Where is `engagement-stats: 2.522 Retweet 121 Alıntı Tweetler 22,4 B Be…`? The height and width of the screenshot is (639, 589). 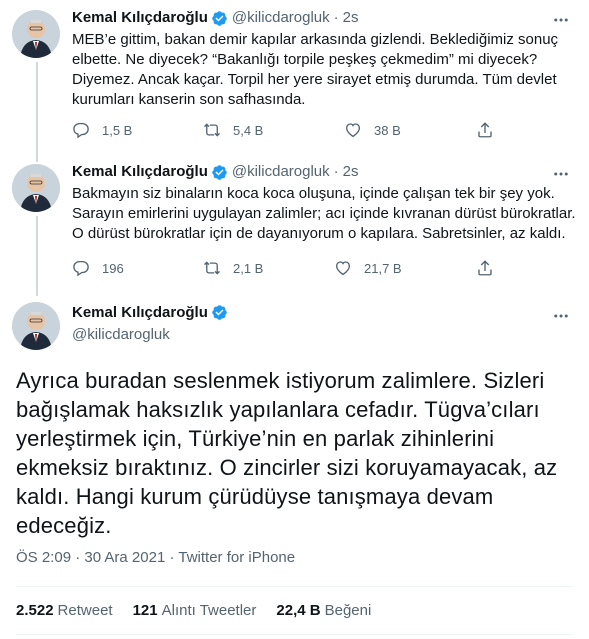
engagement-stats: 2.522 Retweet 121 Alıntı Tweetler 22,4 B Be… is located at coordinates (203, 610).